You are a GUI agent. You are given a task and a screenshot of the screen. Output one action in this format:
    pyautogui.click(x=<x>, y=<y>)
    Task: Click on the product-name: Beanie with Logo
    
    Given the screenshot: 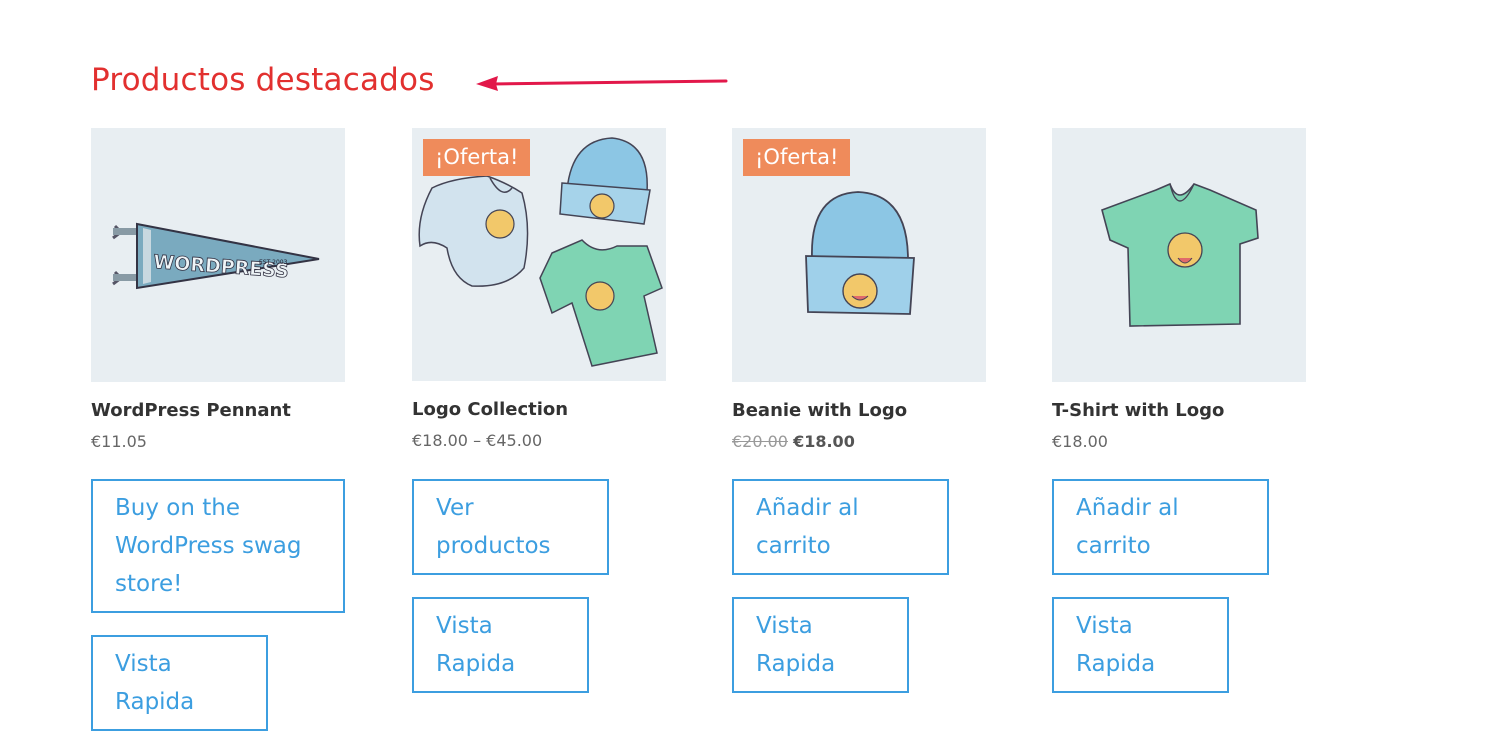 What is the action you would take?
    pyautogui.click(x=859, y=410)
    